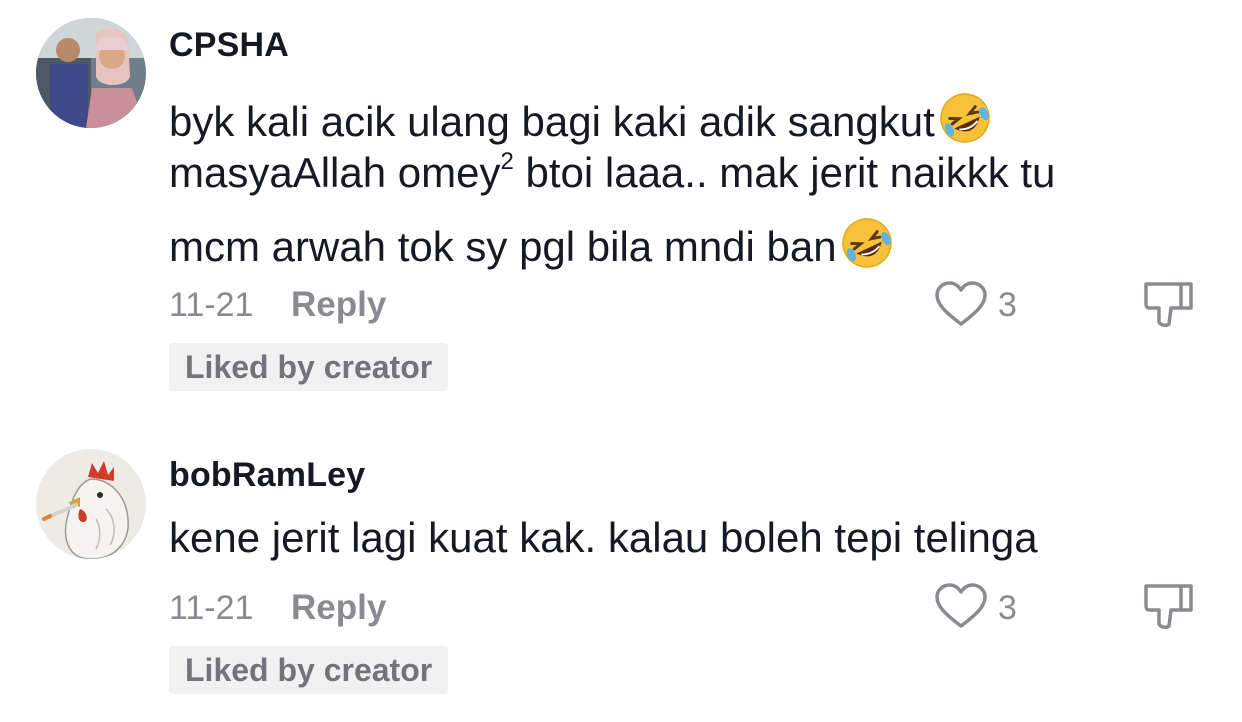 The width and height of the screenshot is (1242, 722). I want to click on dislike-button, so click(1169, 606).